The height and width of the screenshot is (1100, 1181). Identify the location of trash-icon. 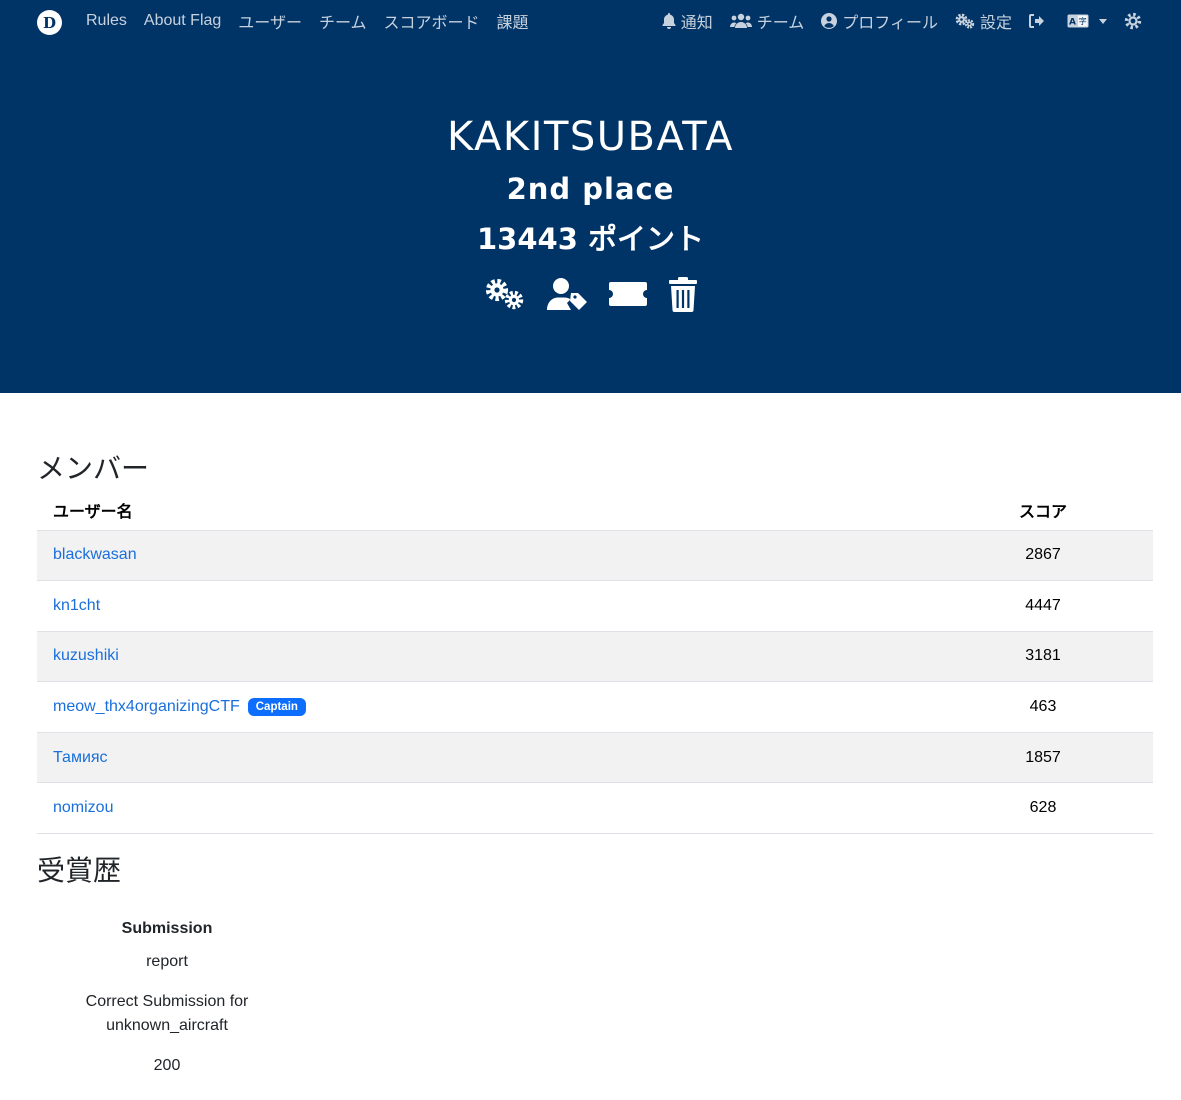
(682, 294).